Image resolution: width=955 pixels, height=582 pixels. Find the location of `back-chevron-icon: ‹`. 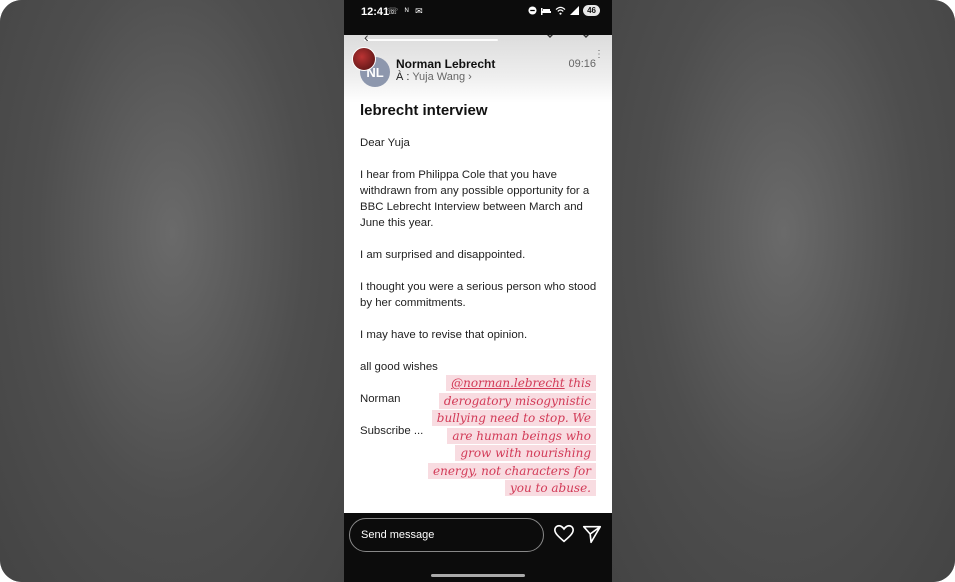

back-chevron-icon: ‹ is located at coordinates (366, 40).